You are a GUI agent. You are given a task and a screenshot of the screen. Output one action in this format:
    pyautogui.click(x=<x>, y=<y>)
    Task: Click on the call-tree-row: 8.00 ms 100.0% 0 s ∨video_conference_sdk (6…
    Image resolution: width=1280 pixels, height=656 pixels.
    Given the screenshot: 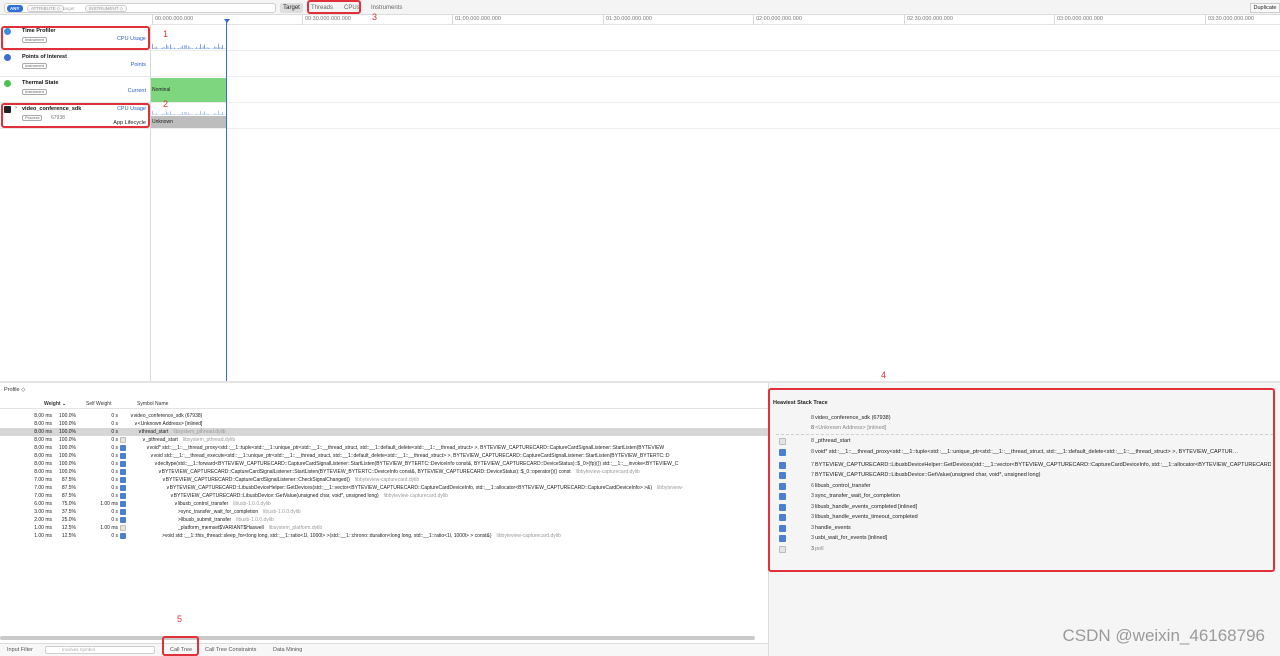 What is the action you would take?
    pyautogui.click(x=384, y=416)
    